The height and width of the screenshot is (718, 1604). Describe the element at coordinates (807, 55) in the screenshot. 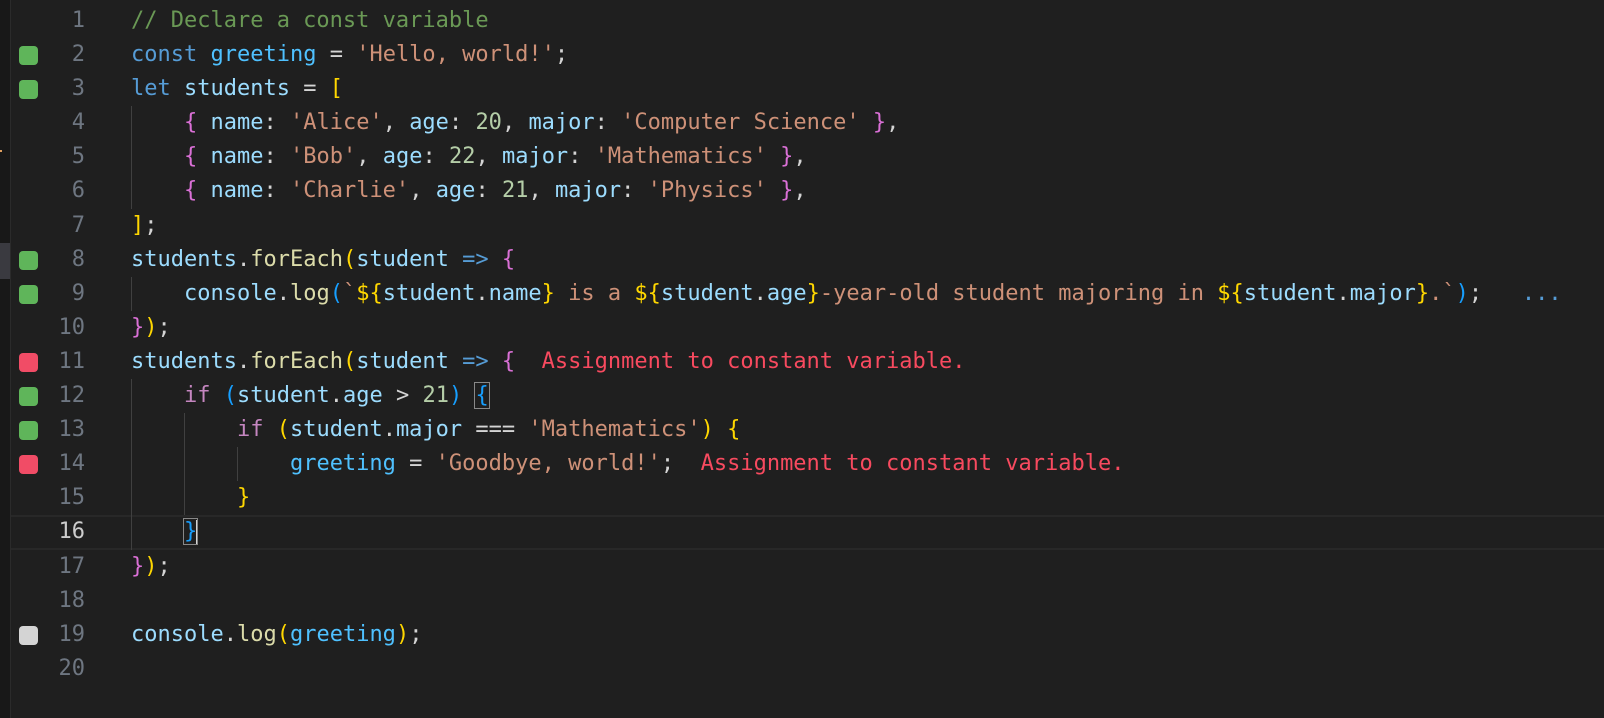

I see `code-line: 2 const greeting = 'Hello, world!';` at that location.